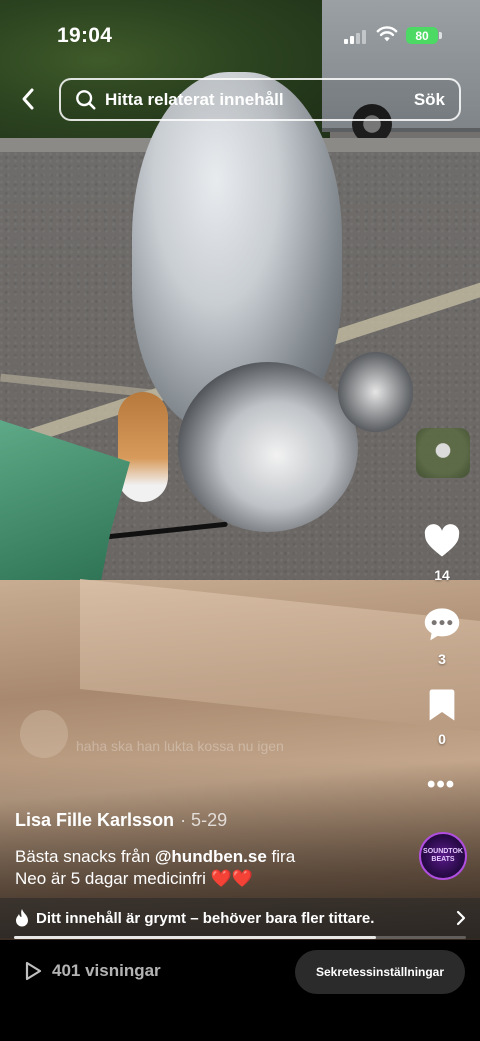 This screenshot has height=1041, width=480. I want to click on author-name: Lisa Fille Karlsson, so click(94, 820).